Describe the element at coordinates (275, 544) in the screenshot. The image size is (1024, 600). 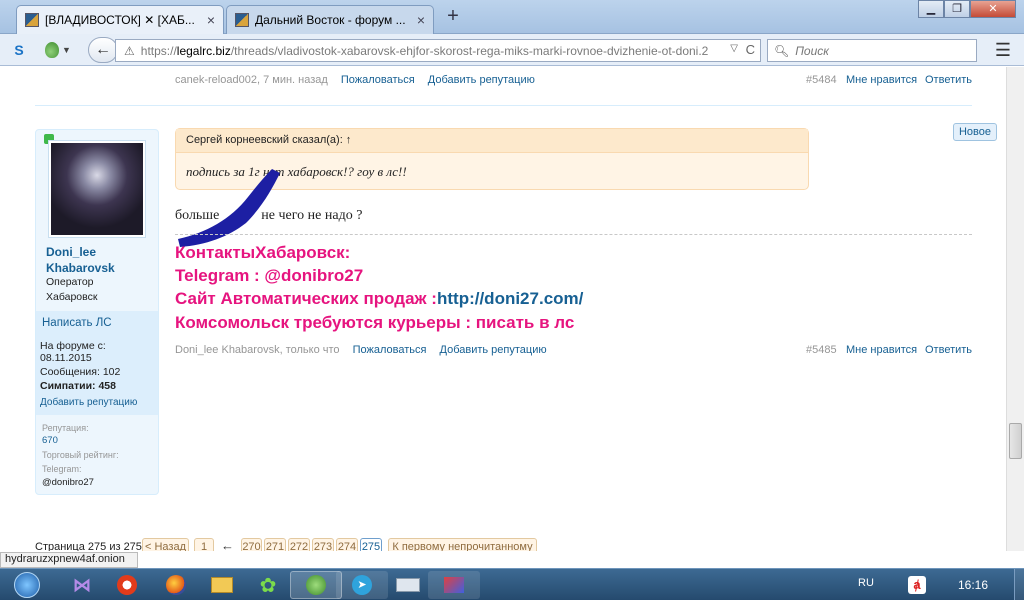
I see `page-271-button: 271` at that location.